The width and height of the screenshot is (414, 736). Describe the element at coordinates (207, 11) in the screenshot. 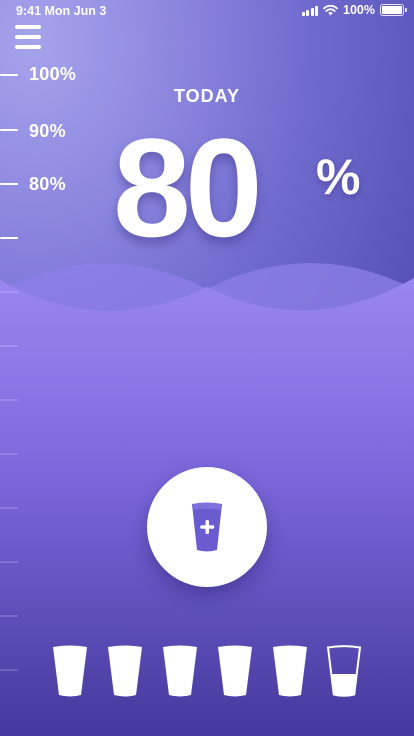

I see `status-bar: 9:41 Mon Jun 3 100%` at that location.